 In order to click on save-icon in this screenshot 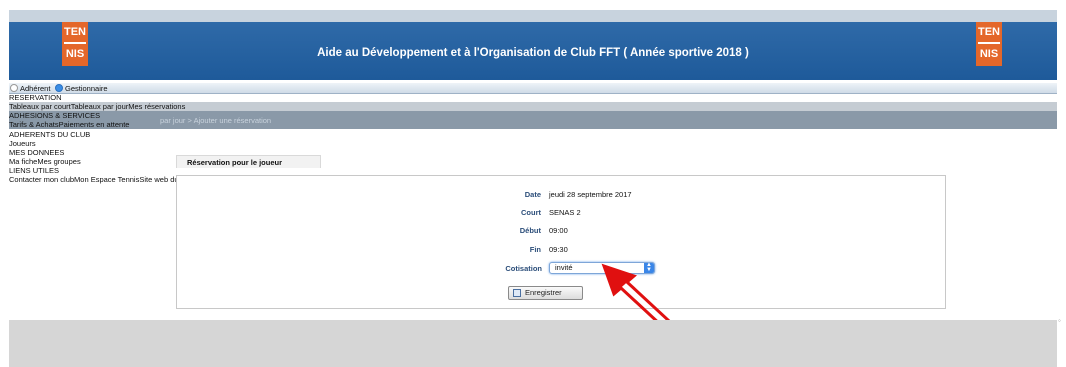, I will do `click(517, 293)`.